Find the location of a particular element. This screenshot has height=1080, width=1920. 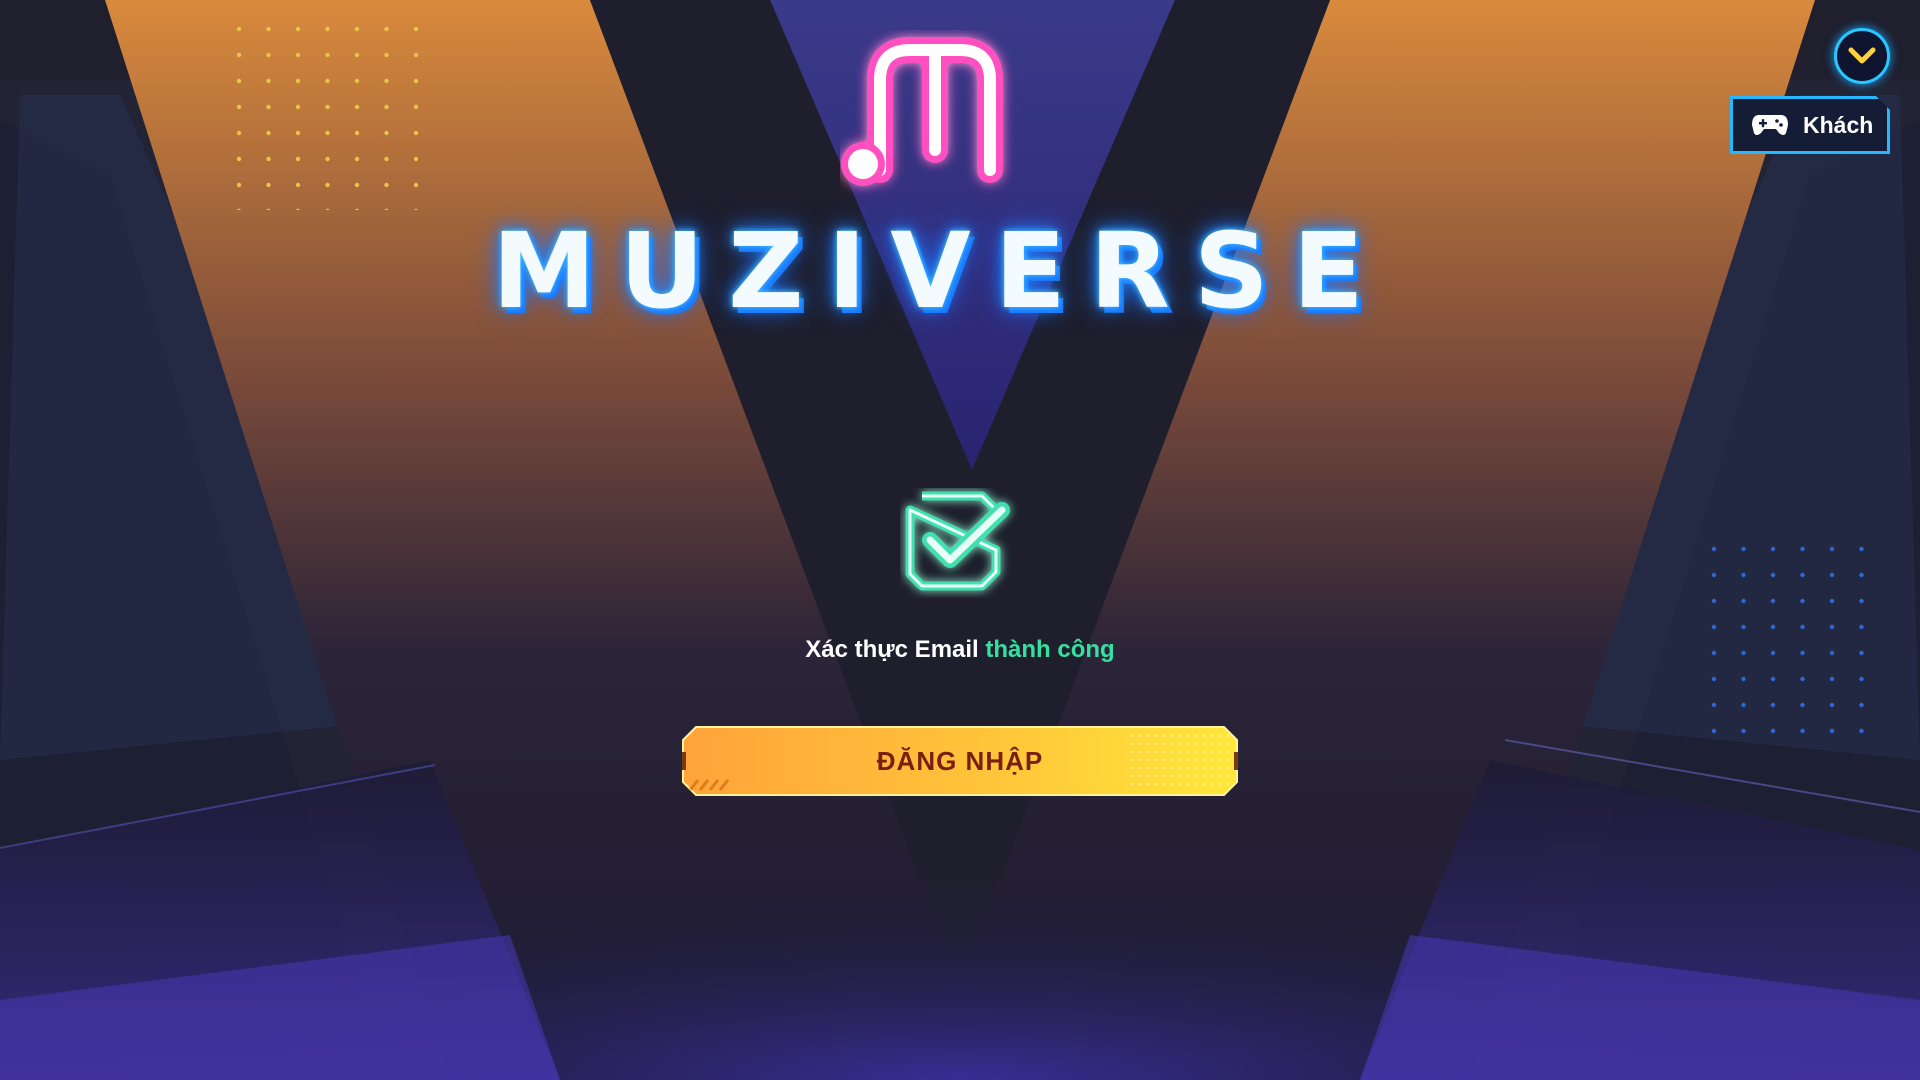

login-button-label: ĐĂNG NHẬP is located at coordinates (960, 761).